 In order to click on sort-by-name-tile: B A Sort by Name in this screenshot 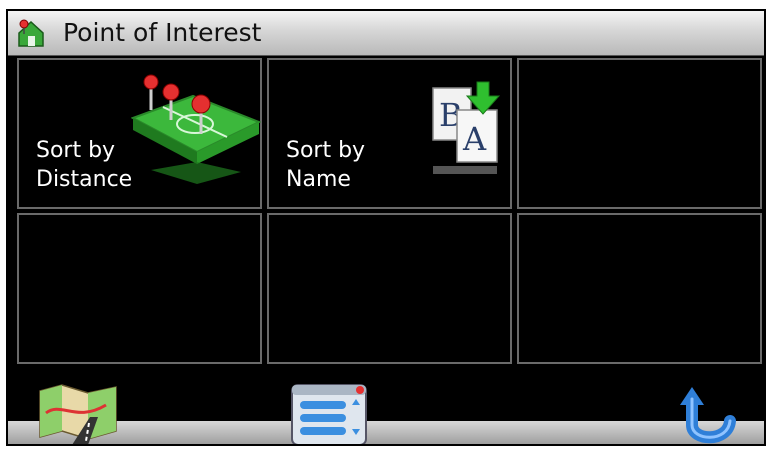, I will do `click(389, 133)`.